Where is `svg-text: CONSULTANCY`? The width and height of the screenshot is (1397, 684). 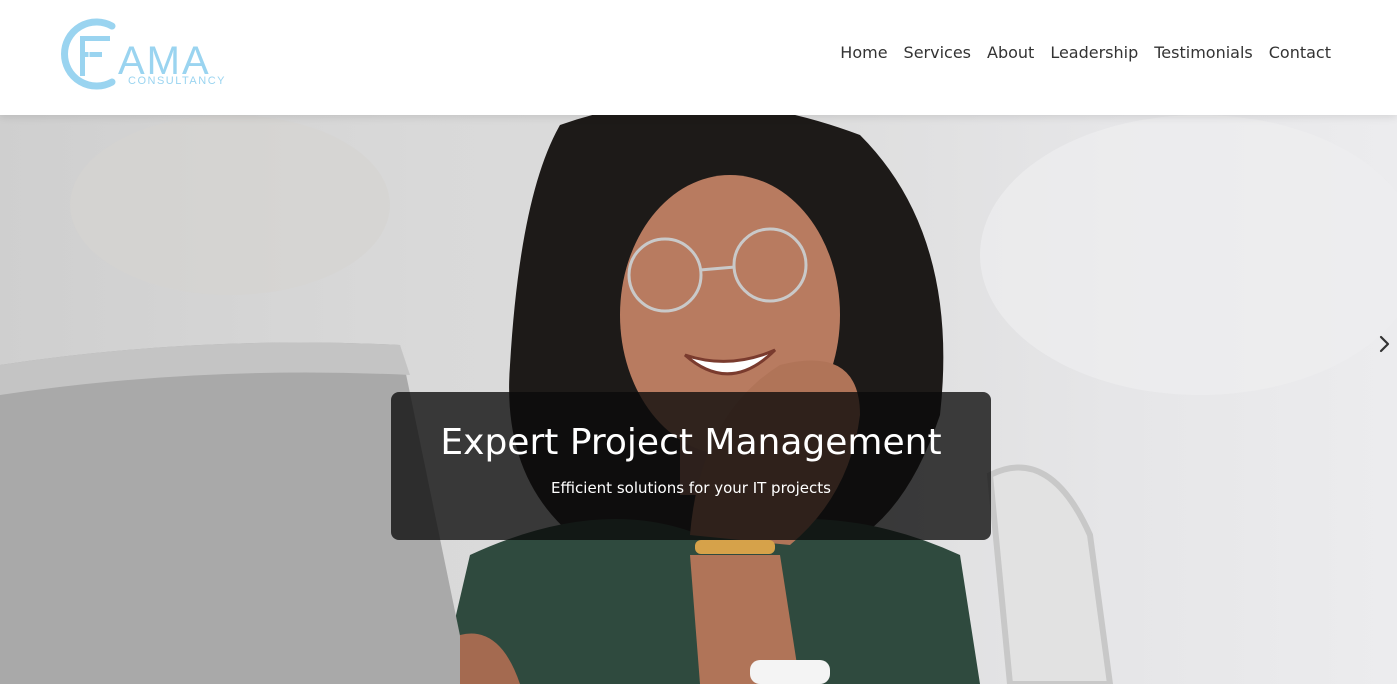
svg-text: CONSULTANCY is located at coordinates (177, 81).